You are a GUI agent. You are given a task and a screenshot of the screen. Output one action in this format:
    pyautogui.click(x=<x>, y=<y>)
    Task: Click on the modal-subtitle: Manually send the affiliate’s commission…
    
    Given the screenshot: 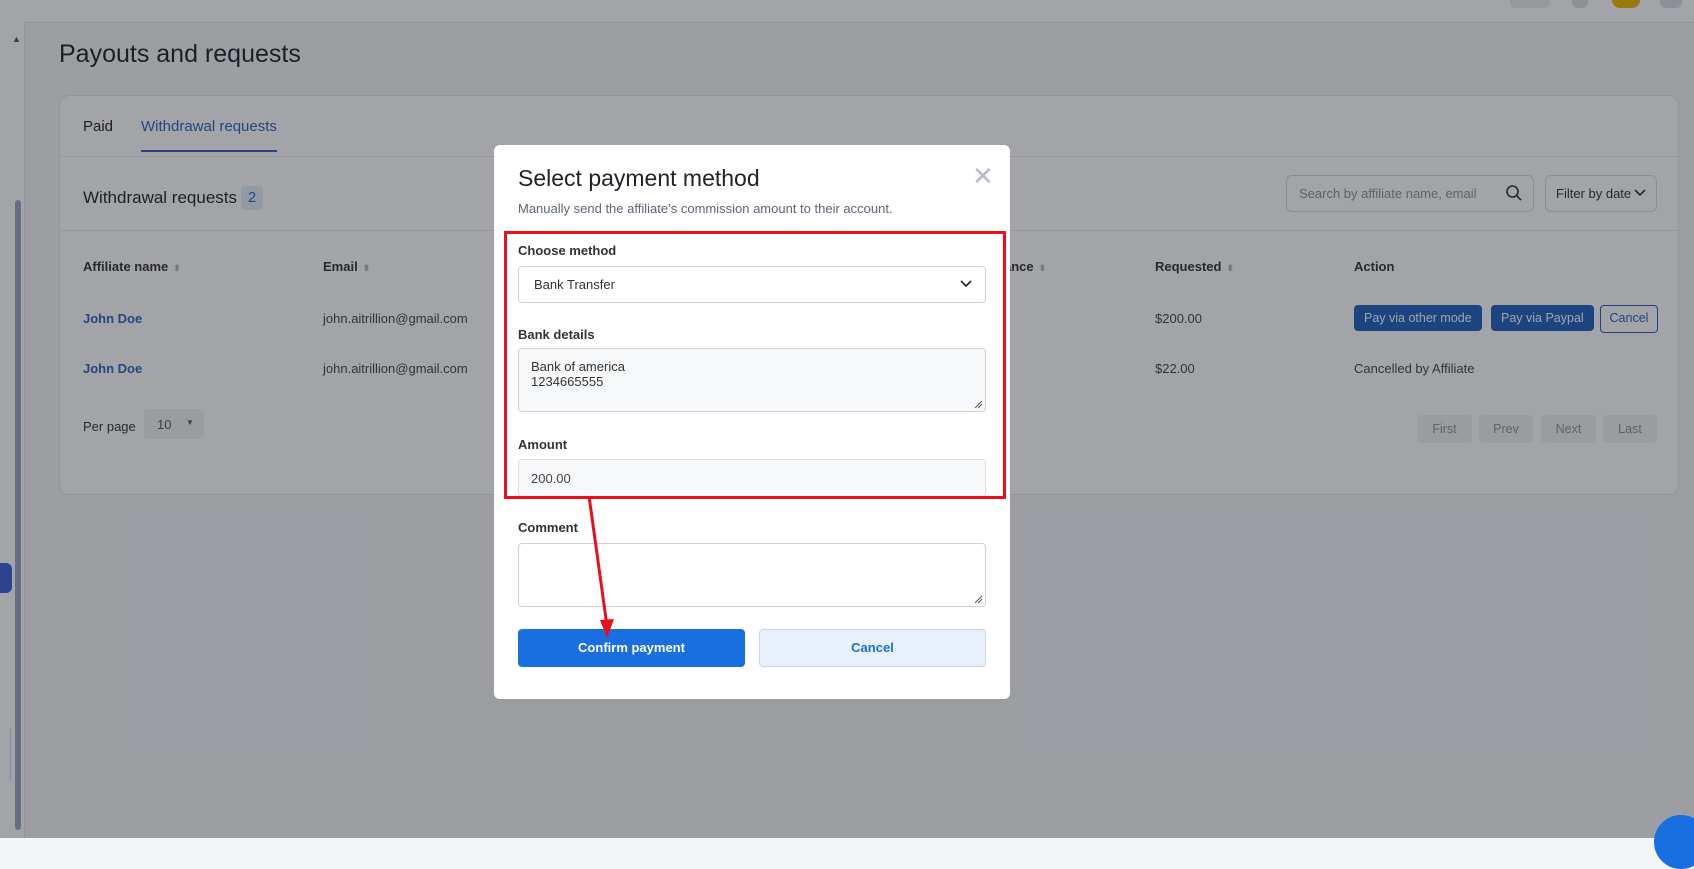 What is the action you would take?
    pyautogui.click(x=705, y=208)
    